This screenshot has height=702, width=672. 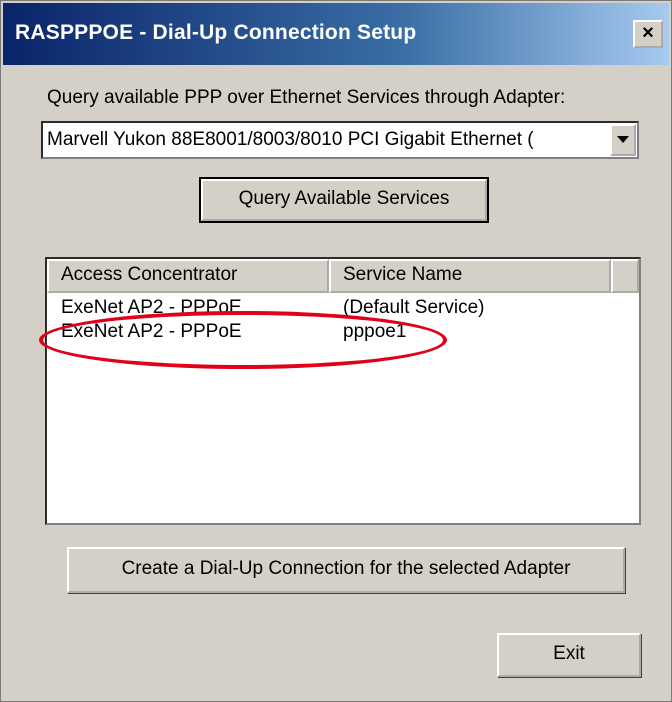 What do you see at coordinates (625, 276) in the screenshot?
I see `column-header-spacer` at bounding box center [625, 276].